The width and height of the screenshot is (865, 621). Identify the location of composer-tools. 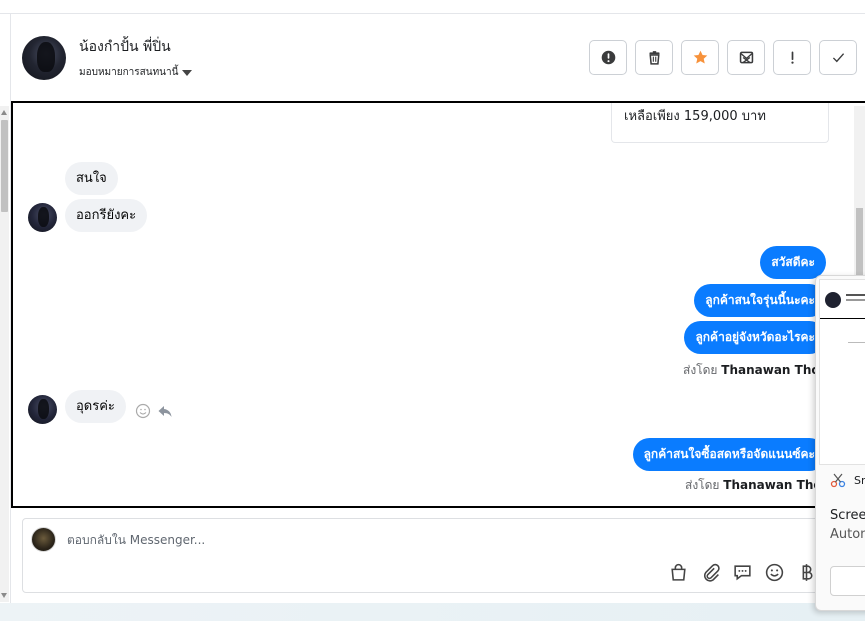
(742, 572).